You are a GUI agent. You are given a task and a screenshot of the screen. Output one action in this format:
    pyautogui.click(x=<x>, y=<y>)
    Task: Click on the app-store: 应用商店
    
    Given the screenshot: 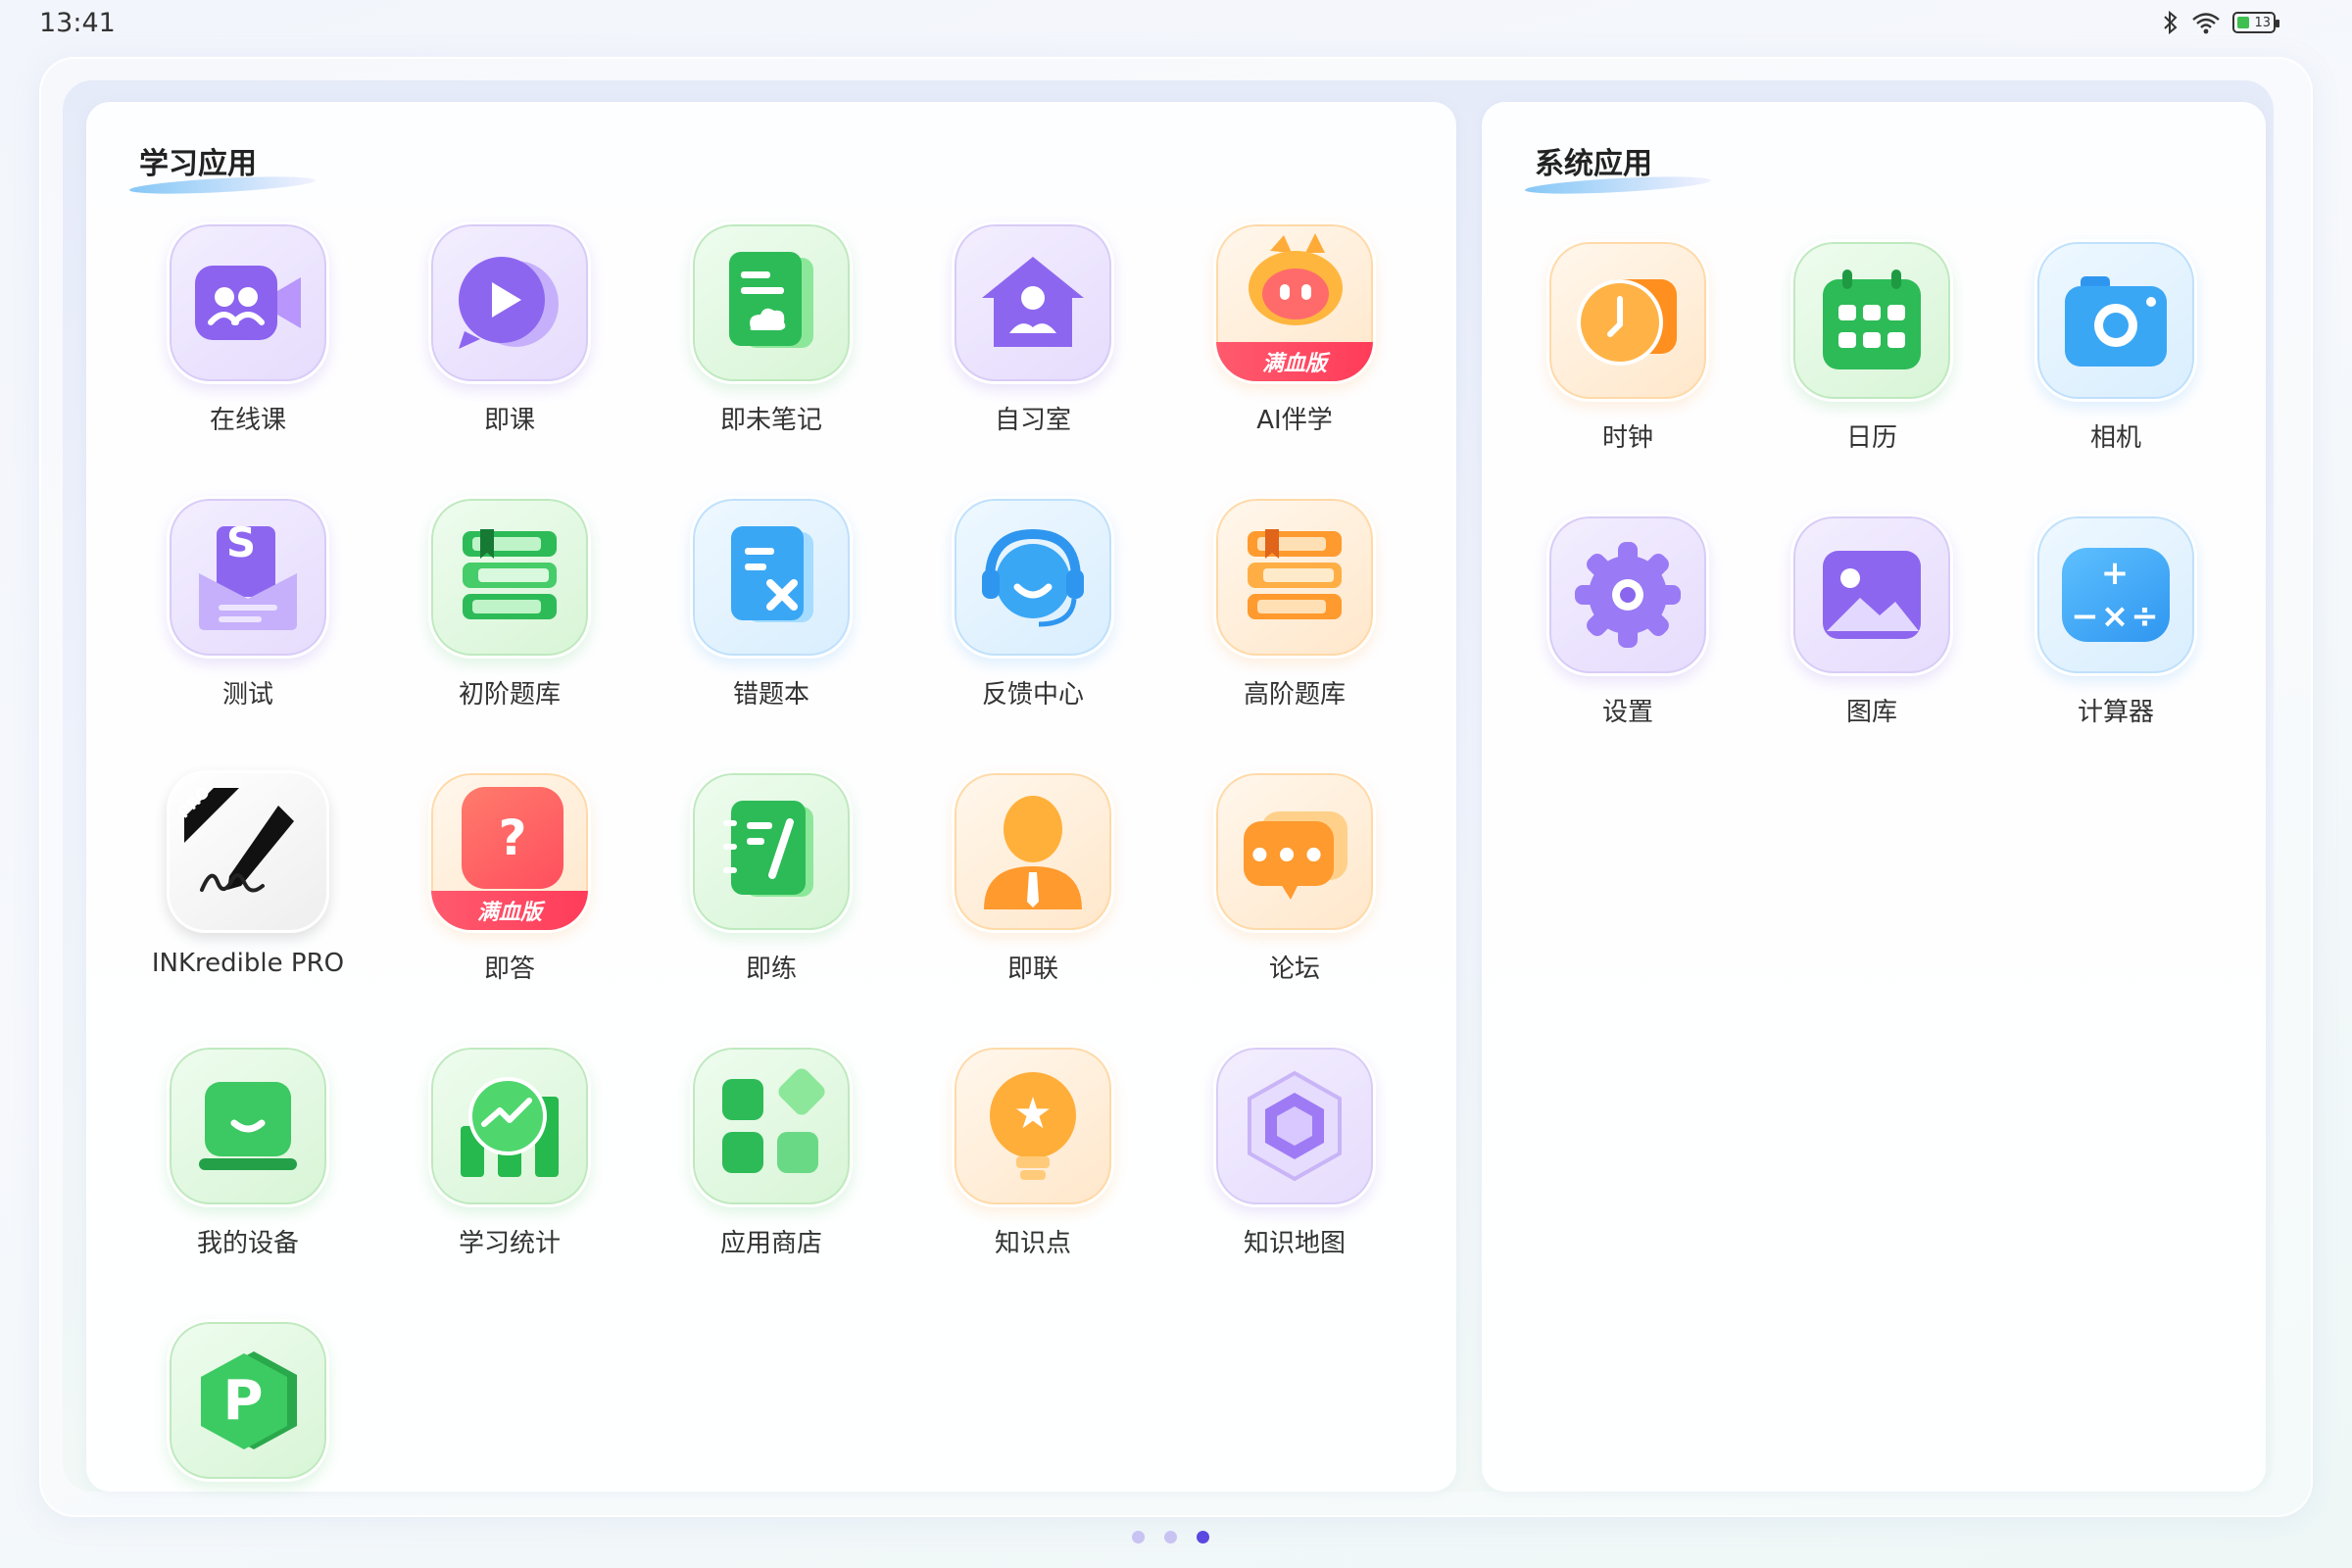 What is the action you would take?
    pyautogui.click(x=771, y=1162)
    